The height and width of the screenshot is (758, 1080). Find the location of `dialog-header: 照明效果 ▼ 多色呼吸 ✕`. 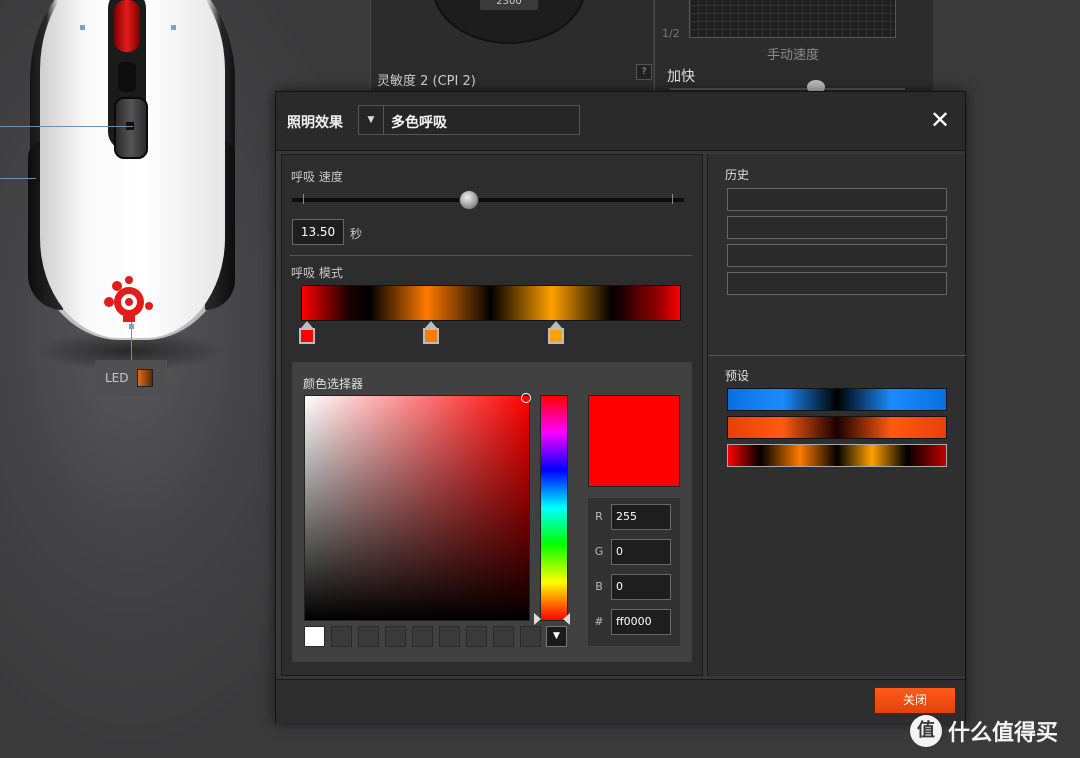

dialog-header: 照明效果 ▼ 多色呼吸 ✕ is located at coordinates (620, 121).